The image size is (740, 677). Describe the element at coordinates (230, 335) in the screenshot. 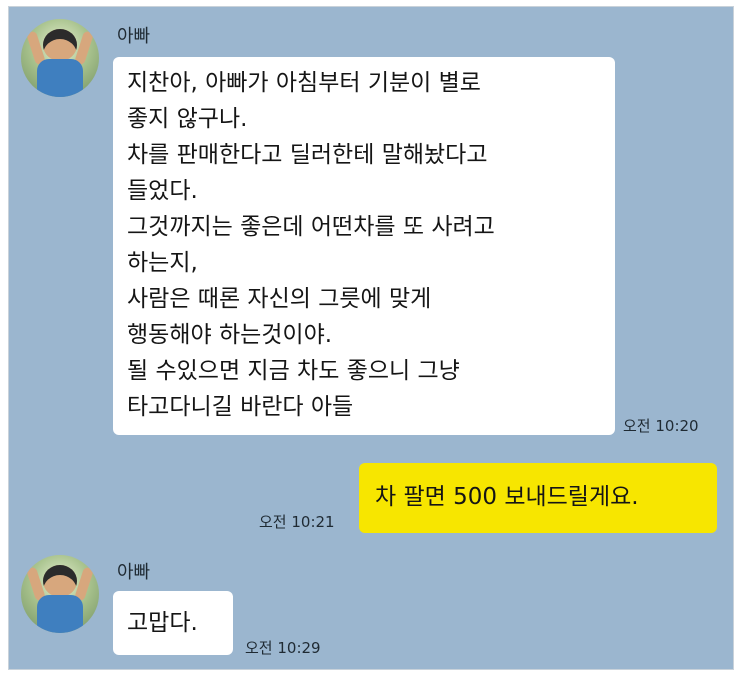

I see `message-line: 행동해야 하는것이야.` at that location.